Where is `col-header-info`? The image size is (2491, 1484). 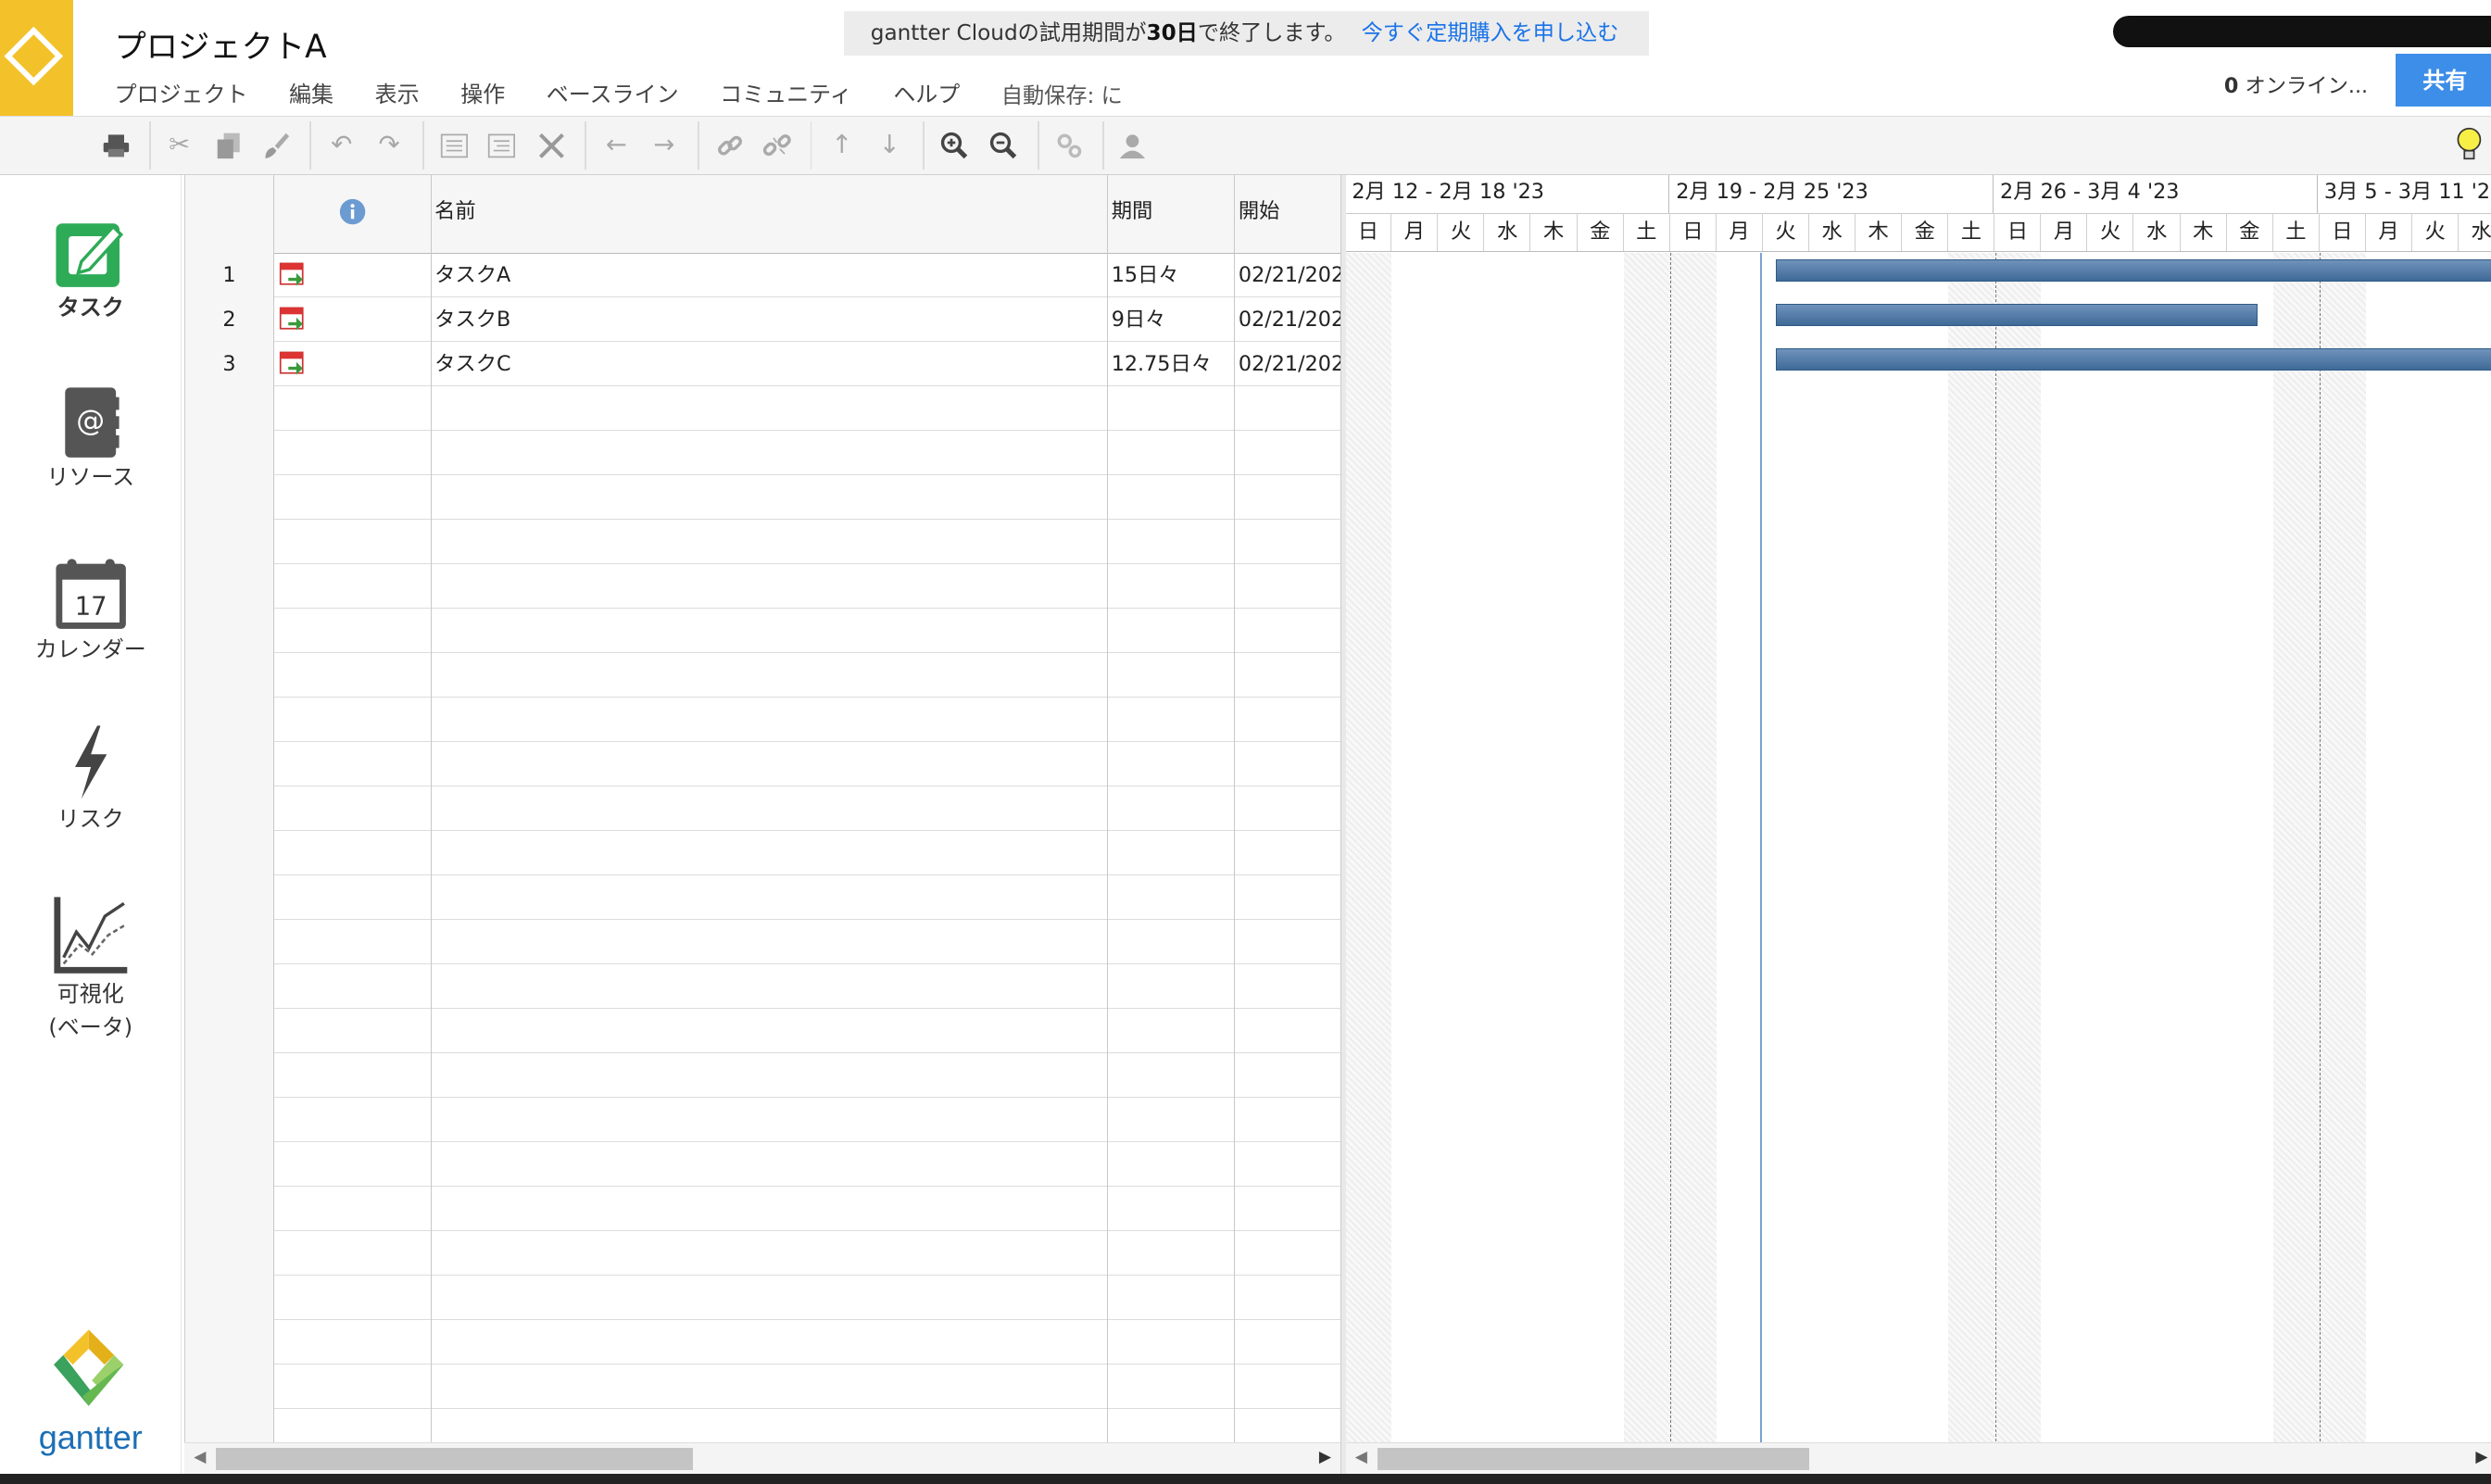 col-header-info is located at coordinates (353, 213).